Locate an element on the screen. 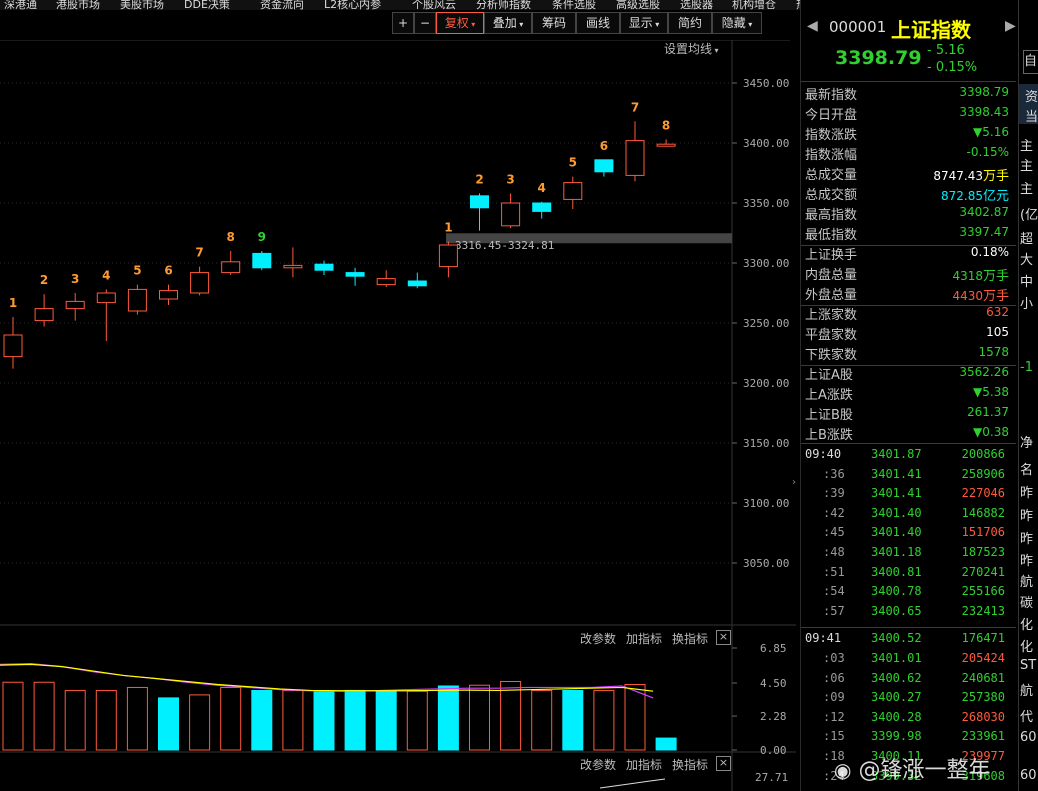  far-right-label: 昨 is located at coordinates (1027, 493).